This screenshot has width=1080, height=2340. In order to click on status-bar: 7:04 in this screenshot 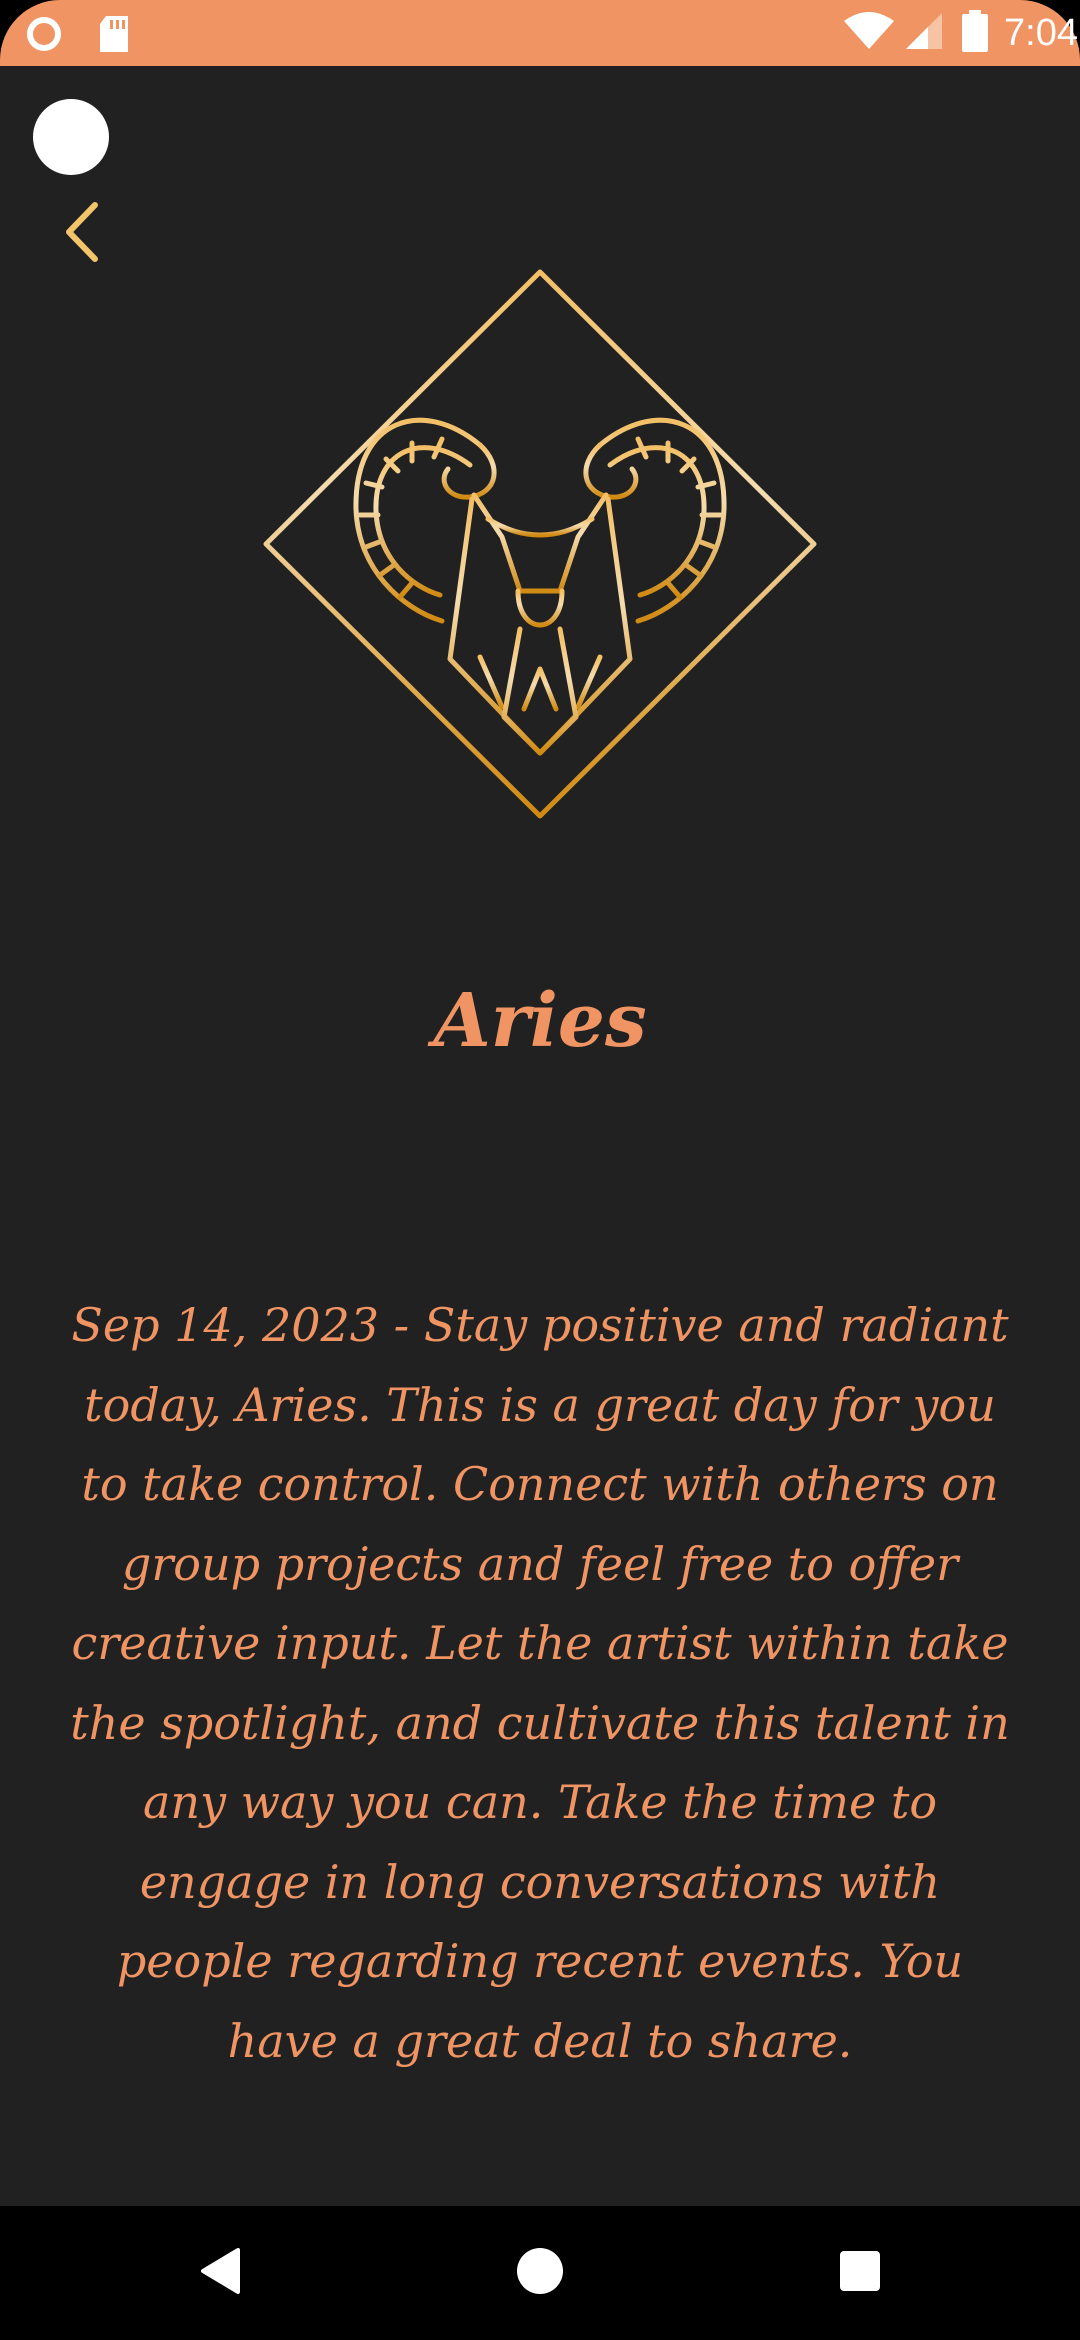, I will do `click(540, 33)`.